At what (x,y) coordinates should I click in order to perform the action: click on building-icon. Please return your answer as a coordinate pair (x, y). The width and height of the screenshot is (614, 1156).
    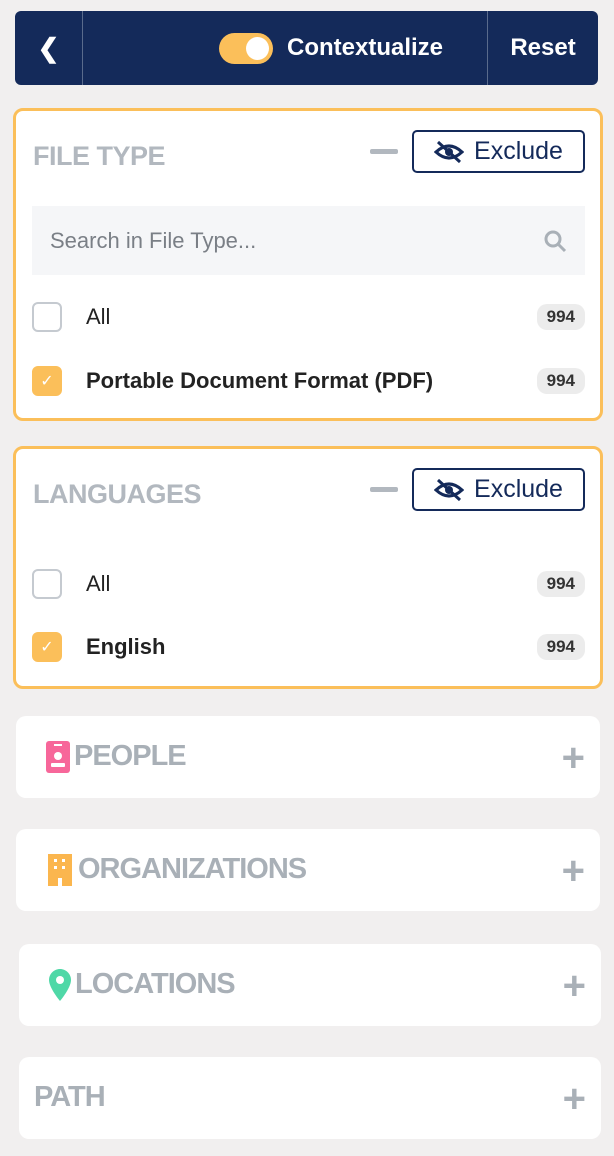
    Looking at the image, I should click on (60, 869).